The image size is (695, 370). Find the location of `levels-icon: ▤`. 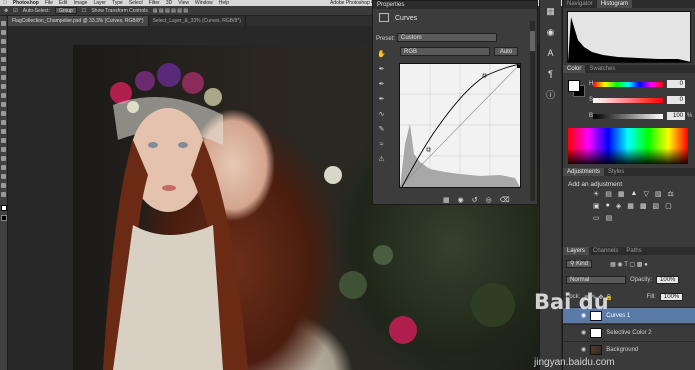

levels-icon: ▤ is located at coordinates (608, 194).